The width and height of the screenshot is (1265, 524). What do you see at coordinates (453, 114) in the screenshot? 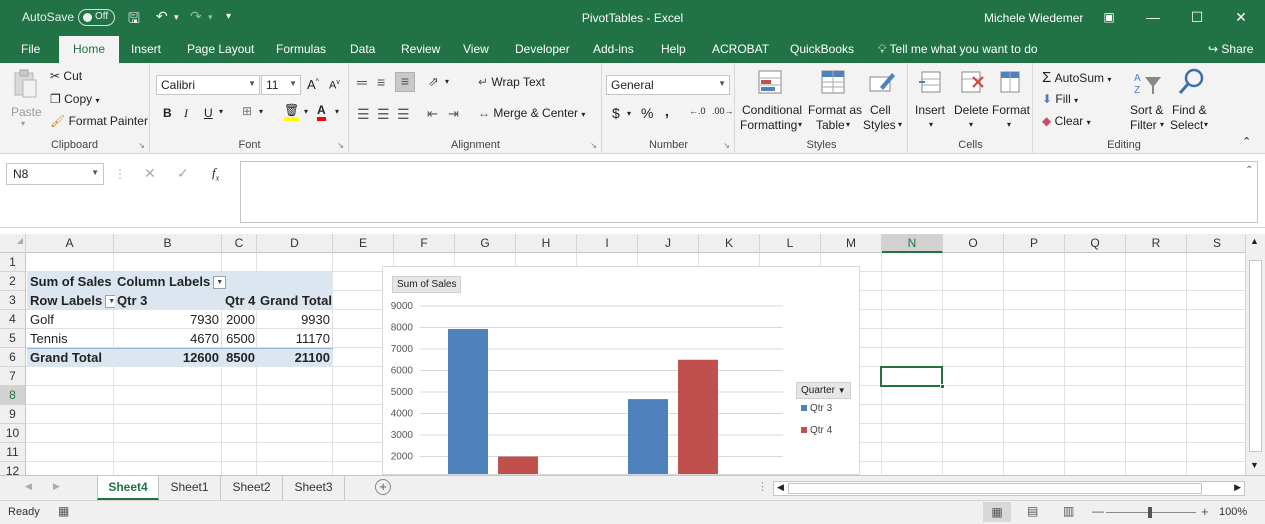
I see `increase-indent-icon: ⇥` at bounding box center [453, 114].